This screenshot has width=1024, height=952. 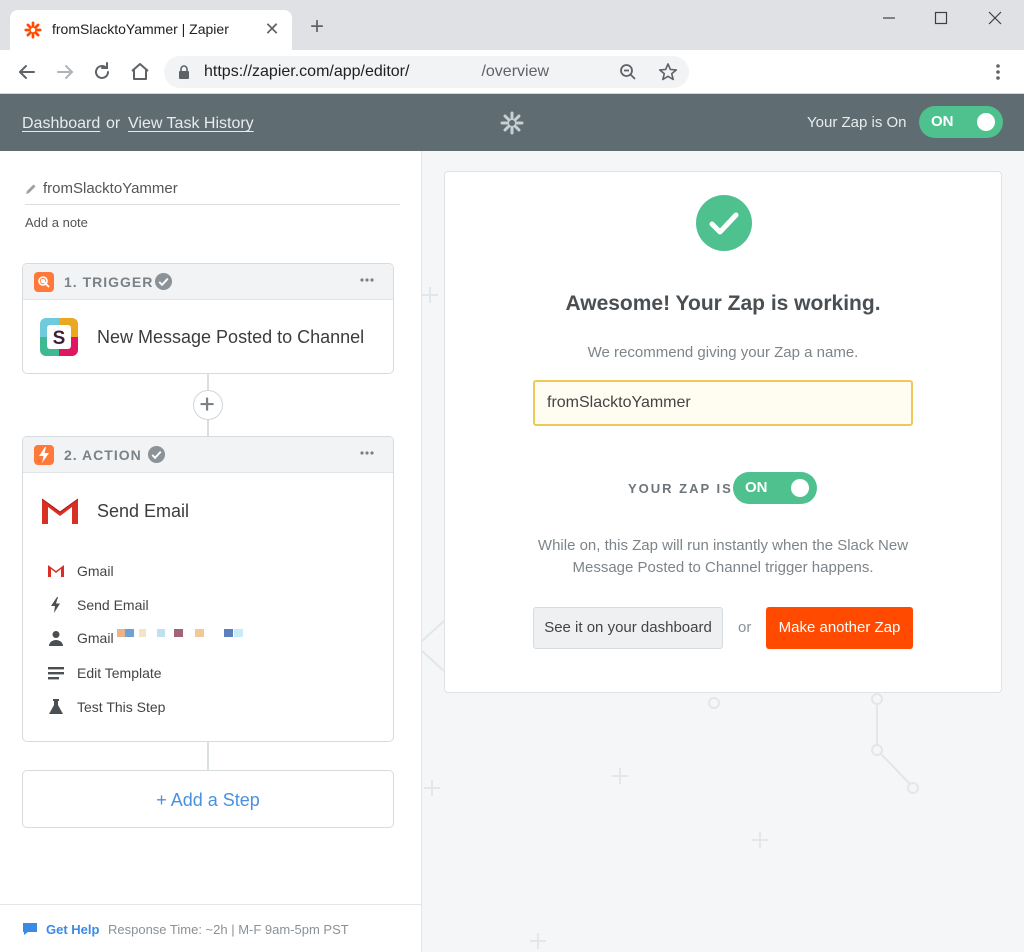 What do you see at coordinates (140, 29) in the screenshot?
I see `tab-title: fromSlacktoYammer | Zapier` at bounding box center [140, 29].